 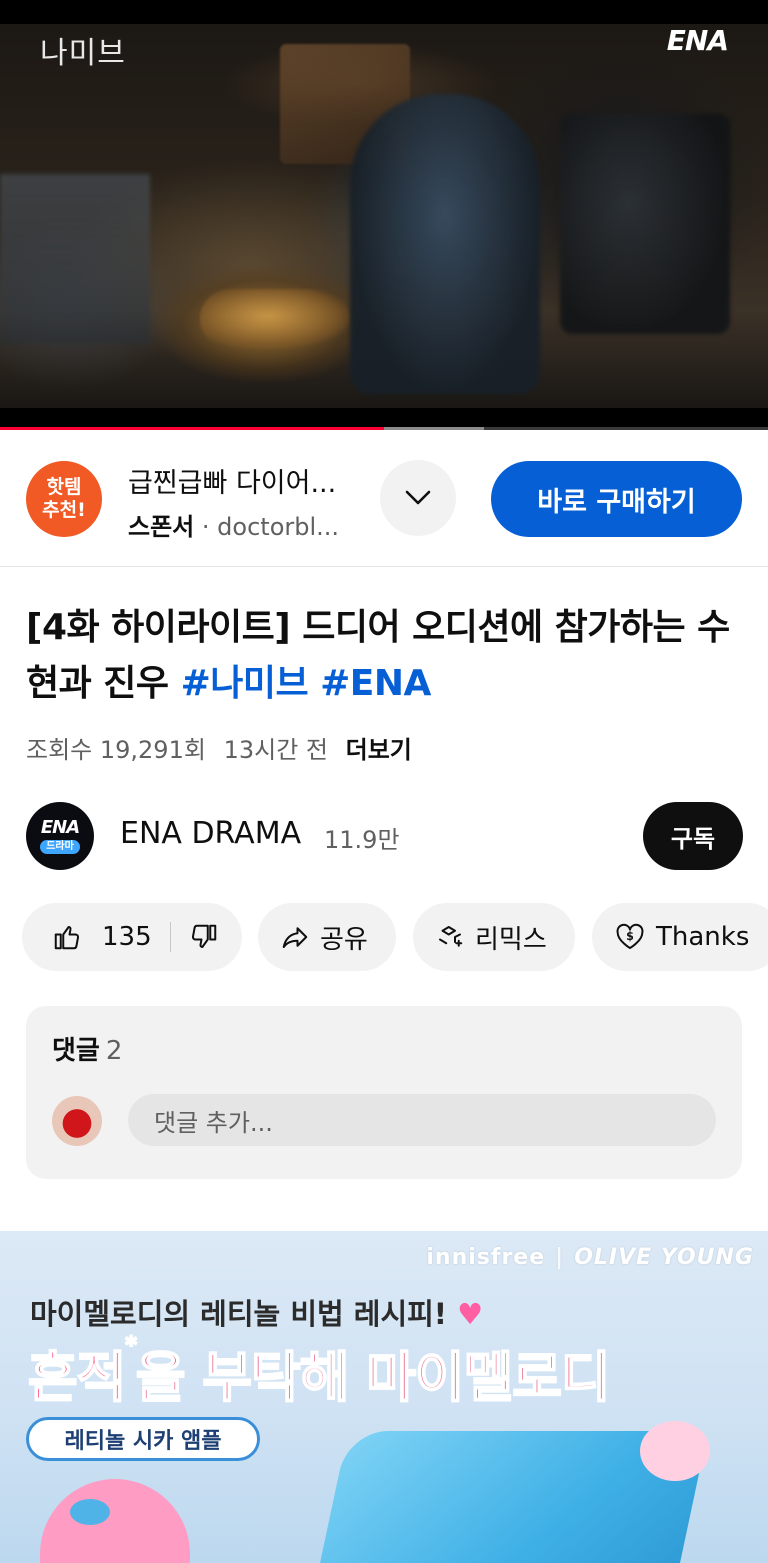 I want to click on share-arrow-icon, so click(x=295, y=937).